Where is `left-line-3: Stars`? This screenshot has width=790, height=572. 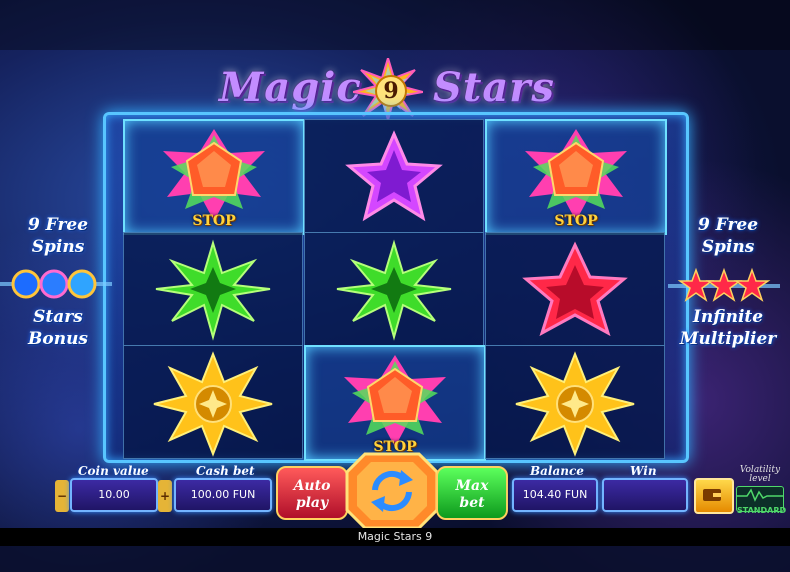
left-line-3: Stars is located at coordinates (58, 317).